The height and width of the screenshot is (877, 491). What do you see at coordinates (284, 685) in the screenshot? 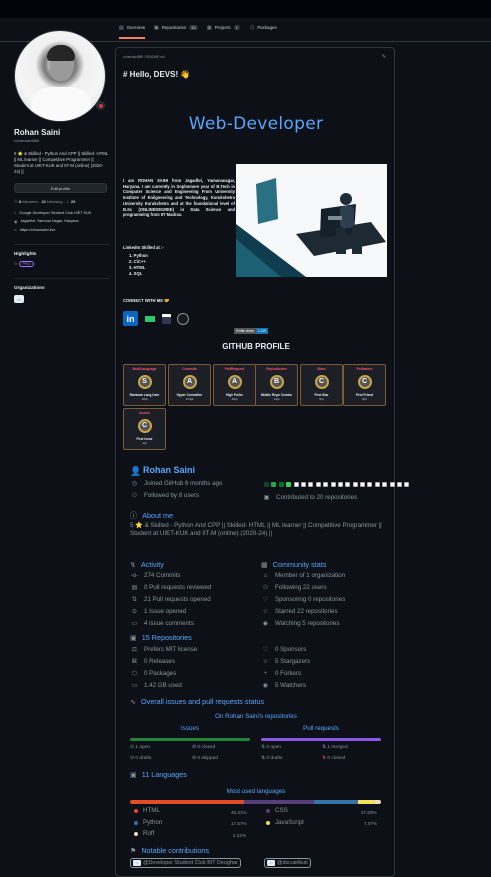
I see `list-item: ◉ 5 Watchers` at bounding box center [284, 685].